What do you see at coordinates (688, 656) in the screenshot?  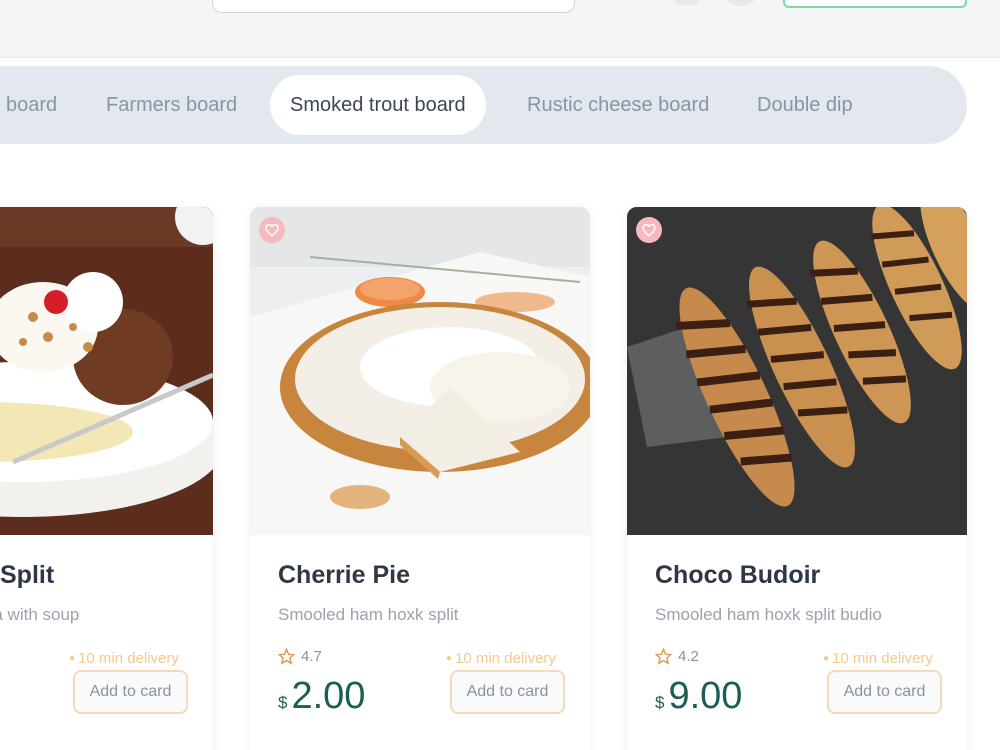 I see `rating-value: 4.2` at bounding box center [688, 656].